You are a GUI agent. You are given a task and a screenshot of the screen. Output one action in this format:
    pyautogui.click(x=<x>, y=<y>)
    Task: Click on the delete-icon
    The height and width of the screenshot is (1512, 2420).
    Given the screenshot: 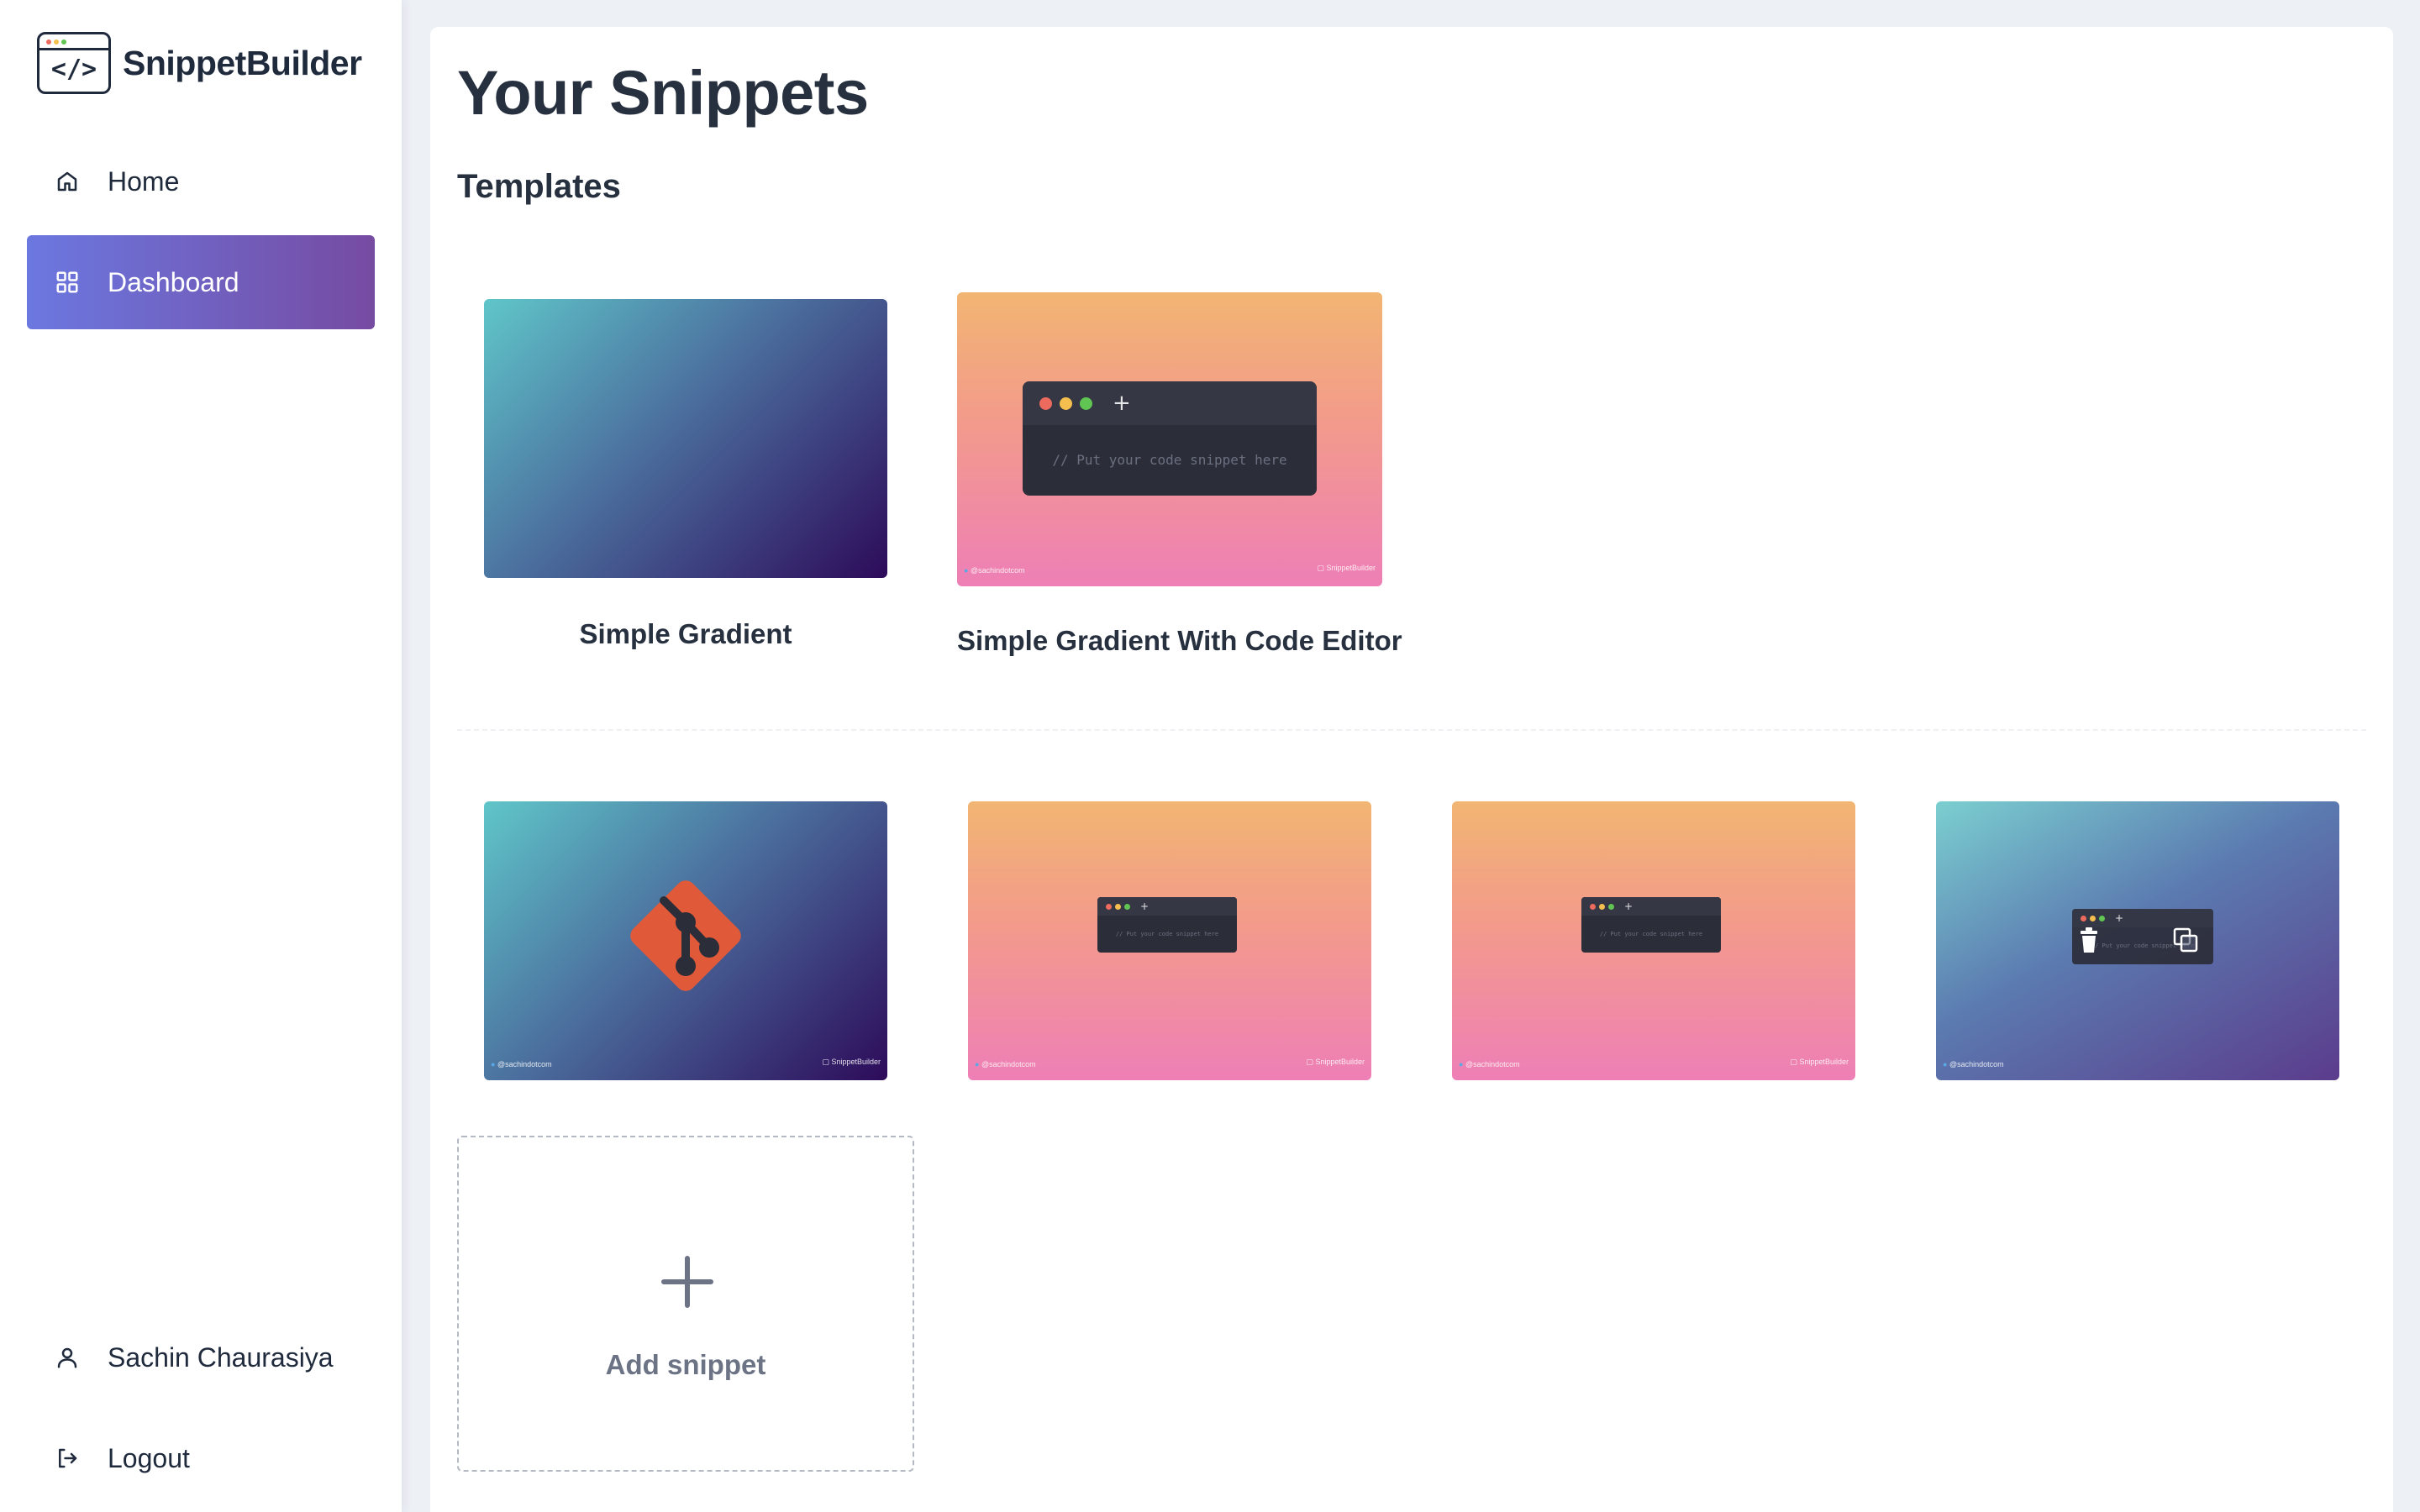 What is the action you would take?
    pyautogui.click(x=2089, y=942)
    